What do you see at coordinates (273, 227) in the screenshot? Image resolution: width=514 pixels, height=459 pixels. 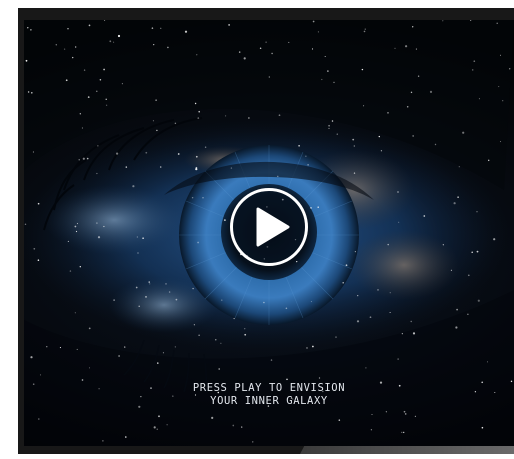 I see `play-icon` at bounding box center [273, 227].